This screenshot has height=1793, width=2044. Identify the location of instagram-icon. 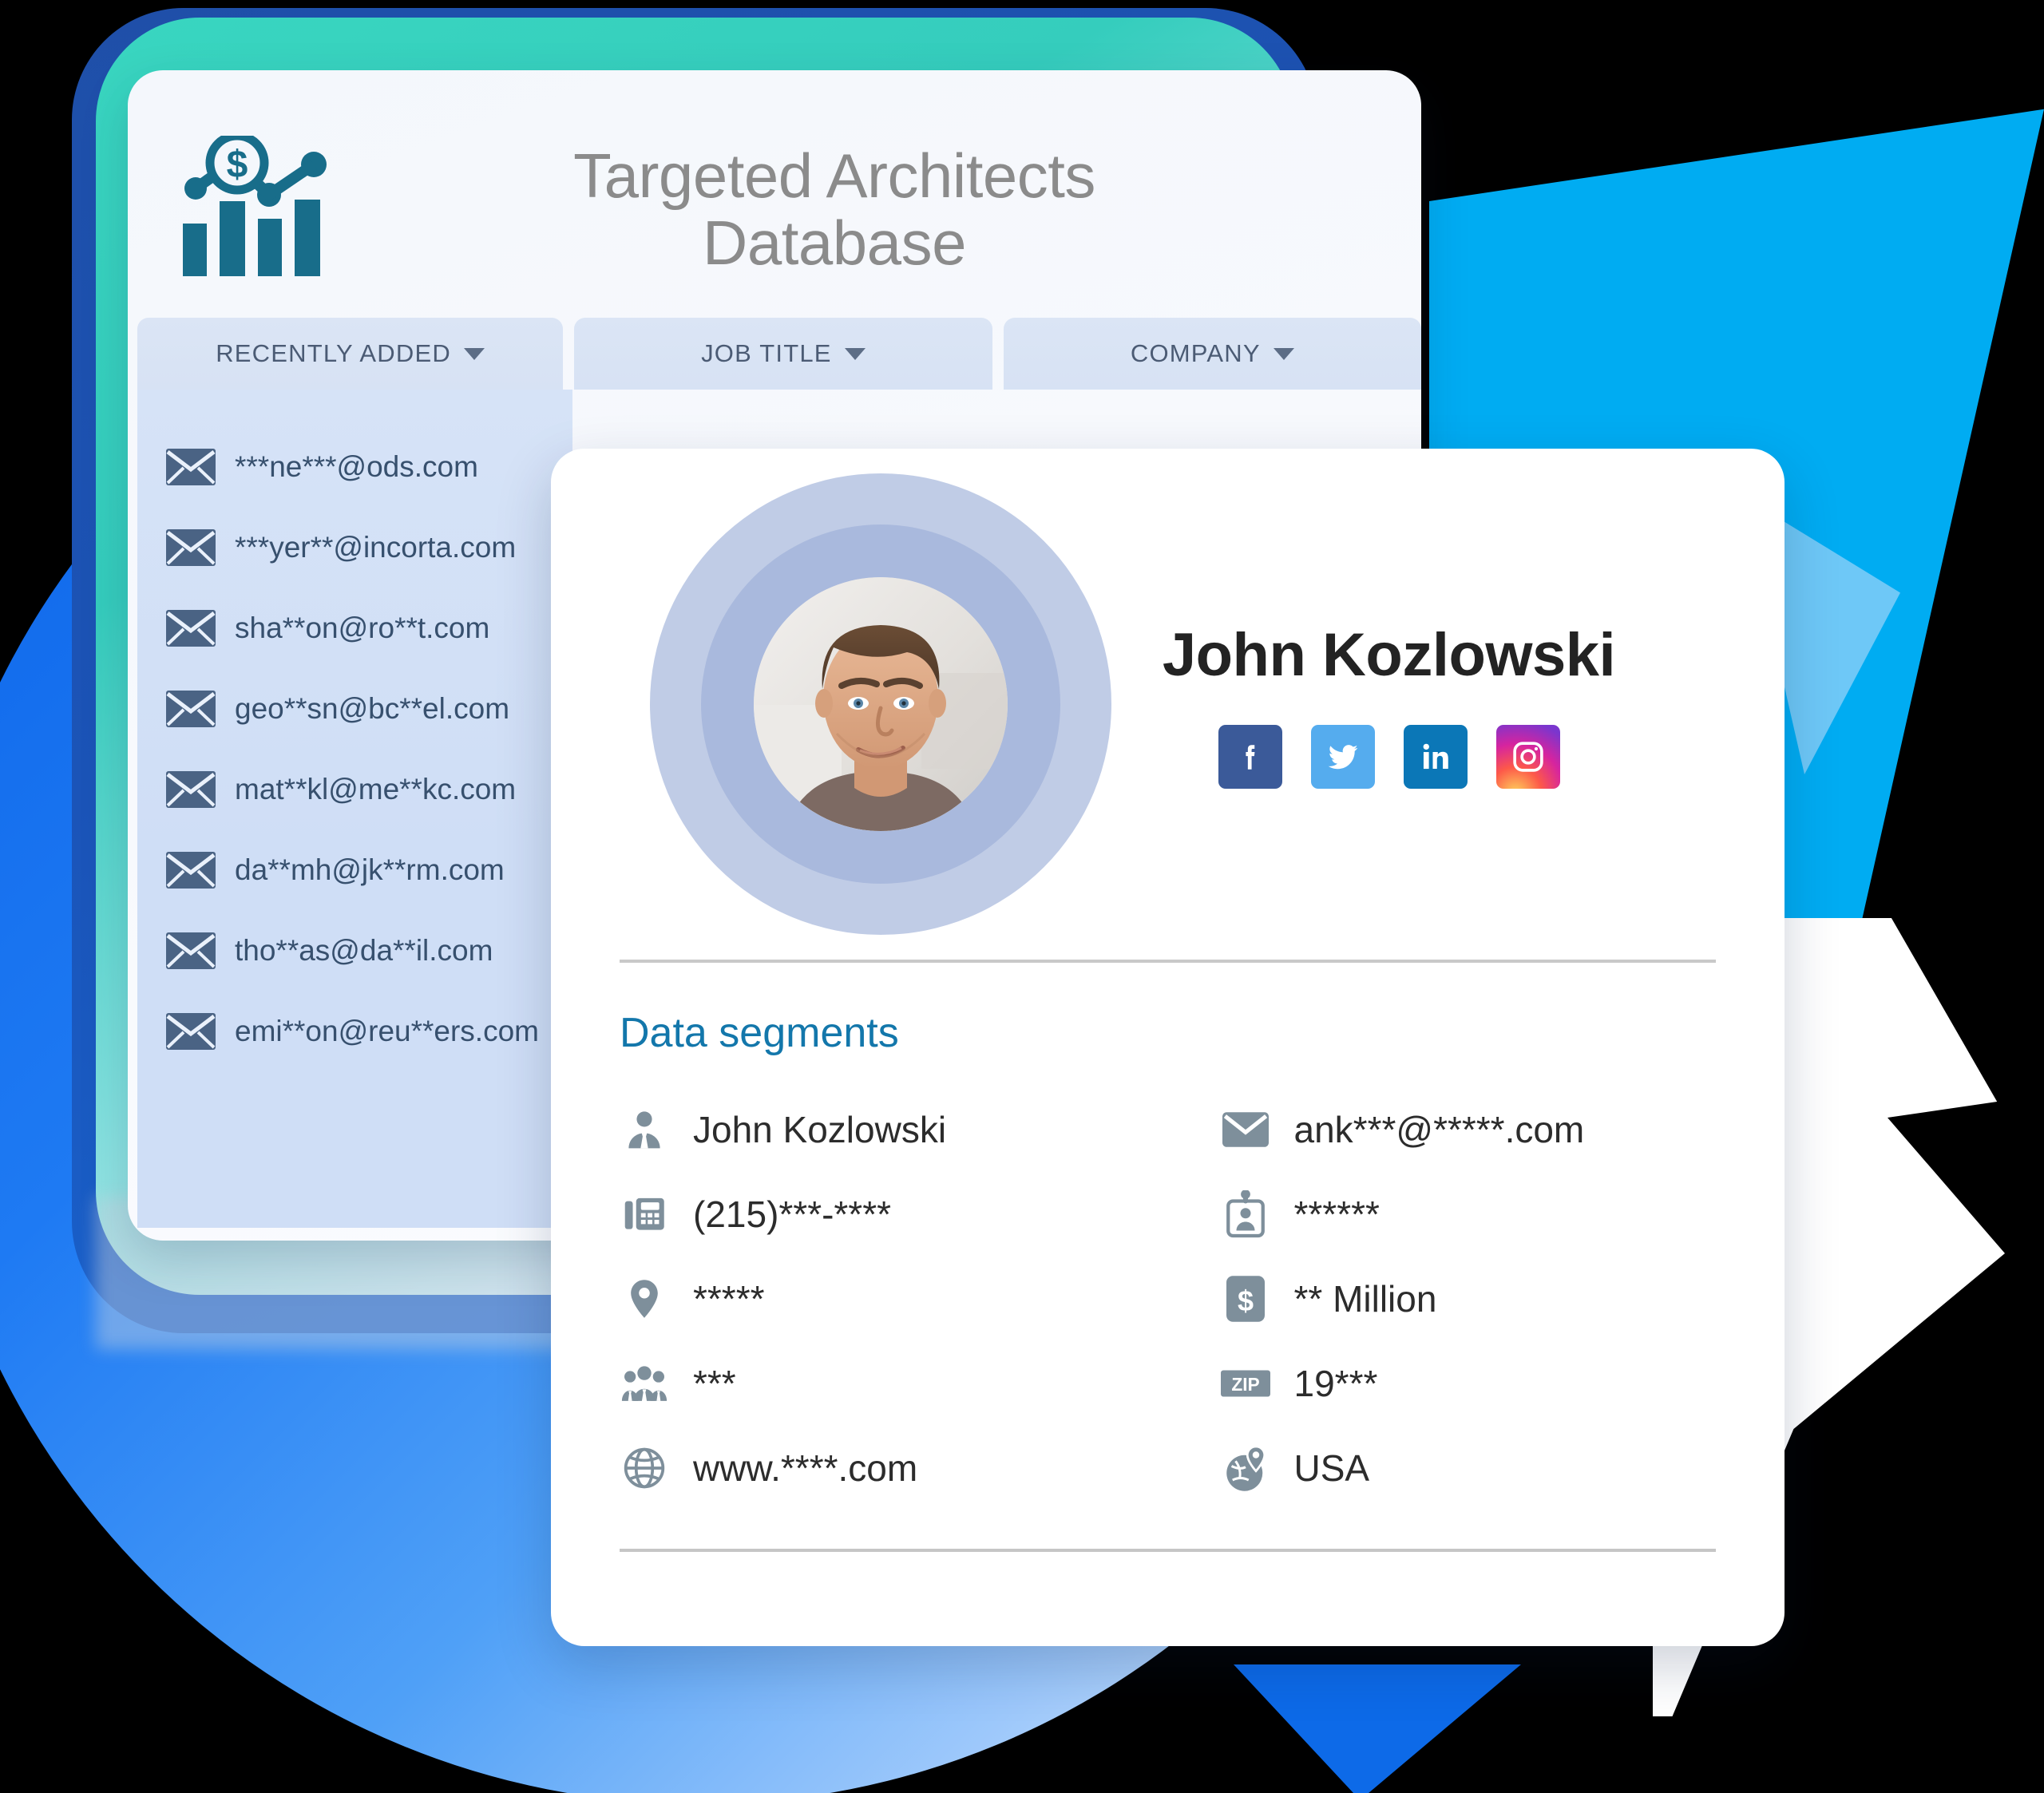
(1527, 756).